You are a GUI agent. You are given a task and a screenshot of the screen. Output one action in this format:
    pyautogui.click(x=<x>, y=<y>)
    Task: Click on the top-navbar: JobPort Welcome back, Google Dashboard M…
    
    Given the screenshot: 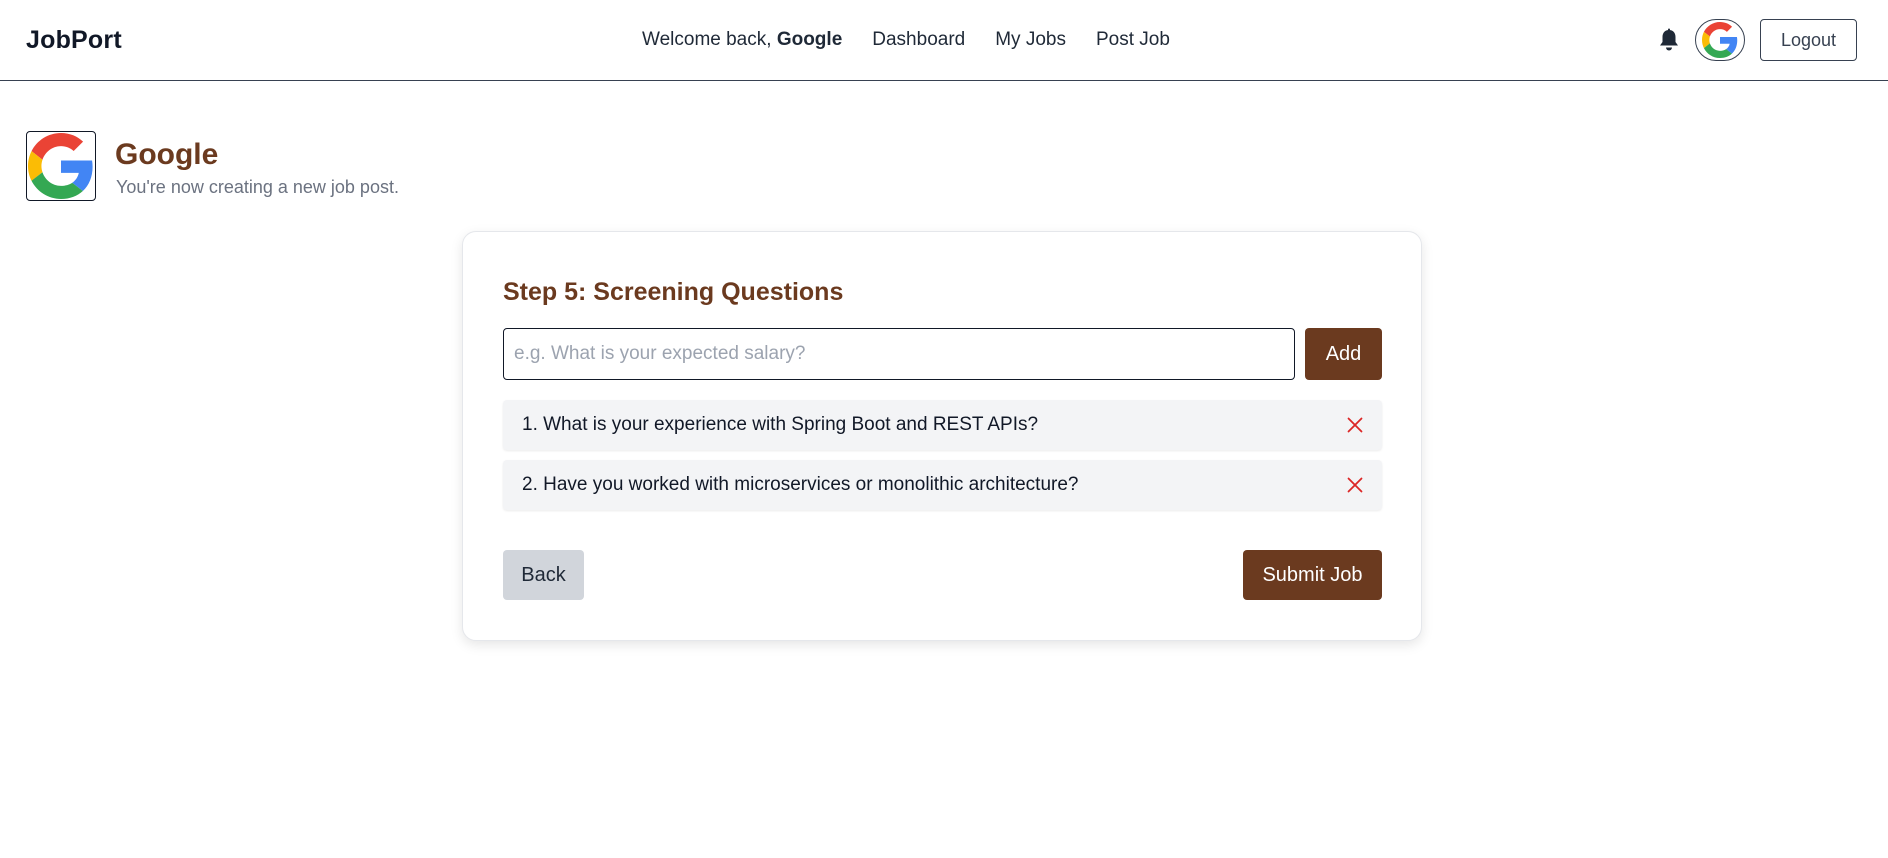 What is the action you would take?
    pyautogui.click(x=944, y=40)
    